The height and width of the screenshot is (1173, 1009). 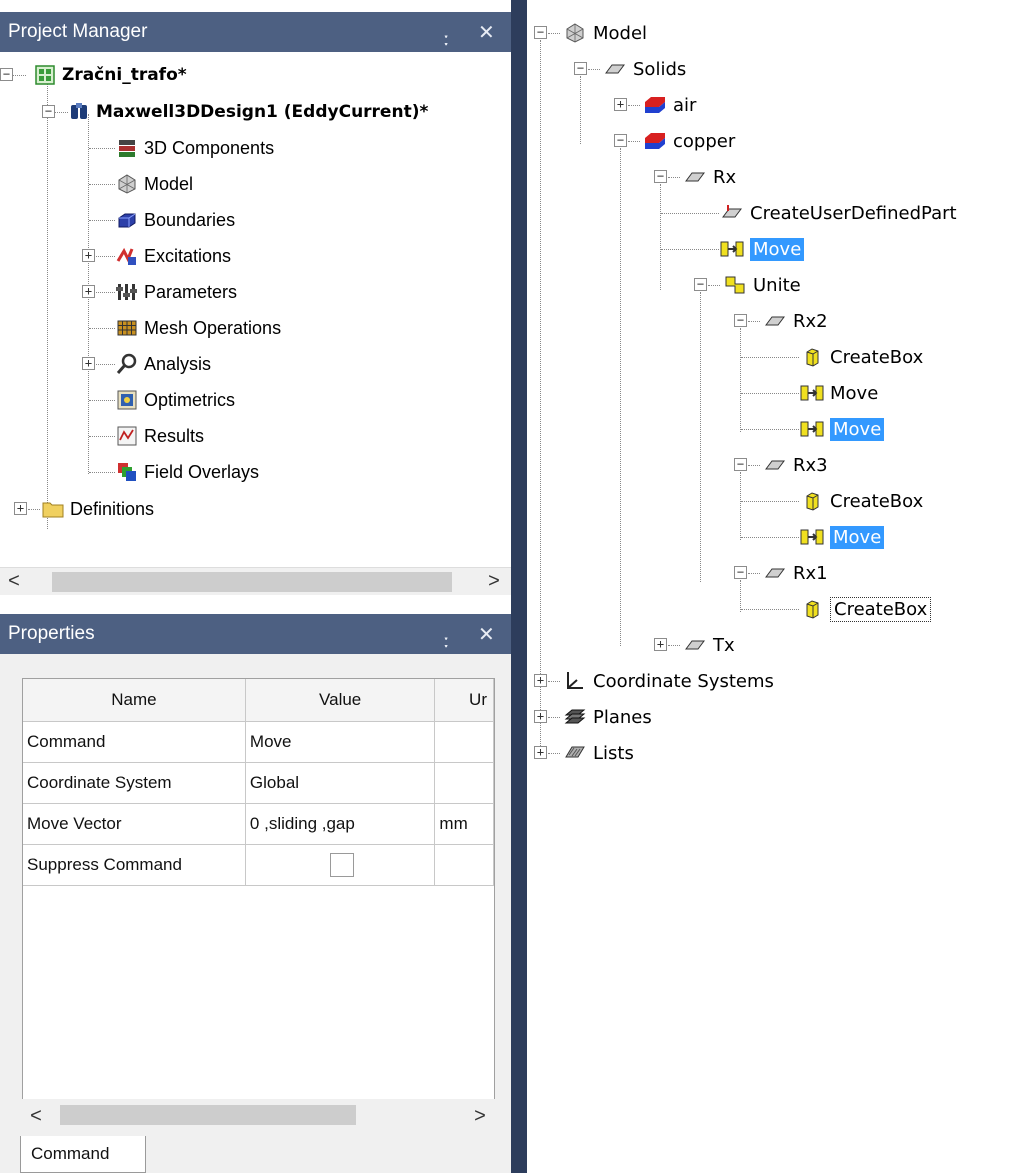 What do you see at coordinates (464, 700) in the screenshot?
I see `column-header-unit: Ur` at bounding box center [464, 700].